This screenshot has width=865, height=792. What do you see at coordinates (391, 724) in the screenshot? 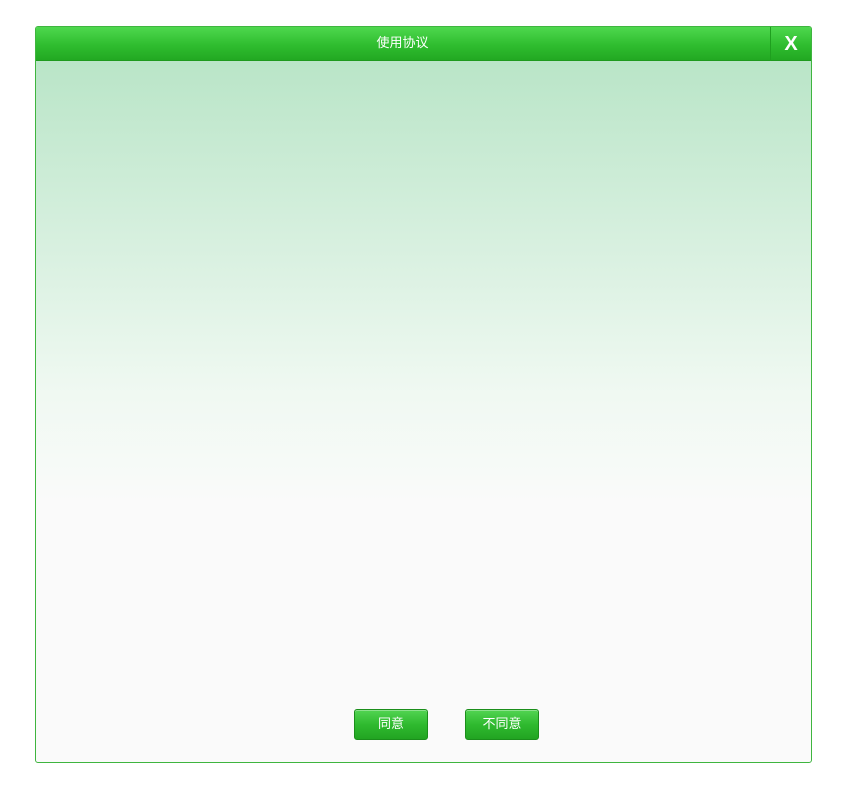
I see `agree-button: 同意` at bounding box center [391, 724].